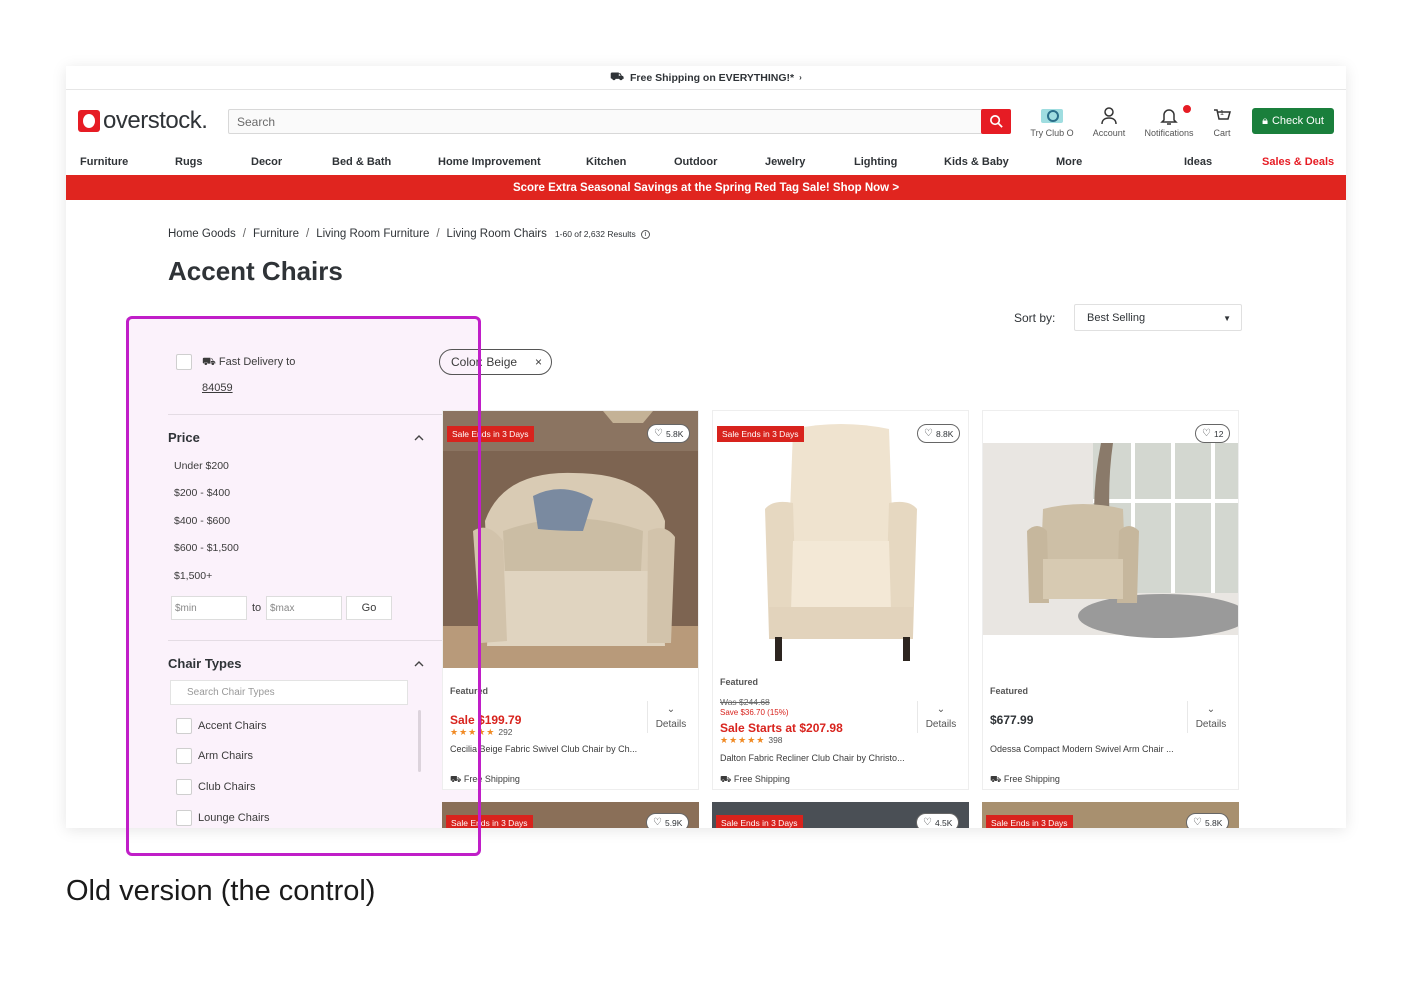  Describe the element at coordinates (695, 162) in the screenshot. I see `nav-outdoor: Outdoor` at that location.